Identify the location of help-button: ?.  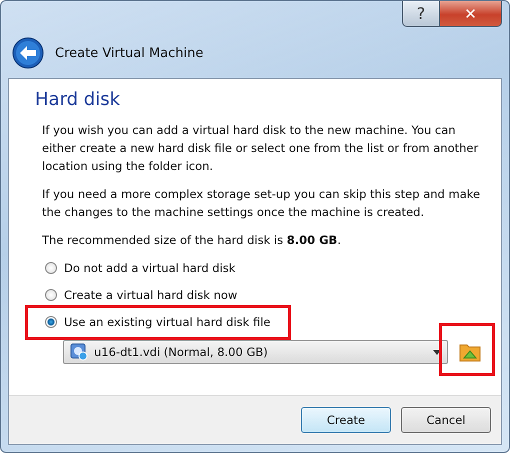
(421, 14).